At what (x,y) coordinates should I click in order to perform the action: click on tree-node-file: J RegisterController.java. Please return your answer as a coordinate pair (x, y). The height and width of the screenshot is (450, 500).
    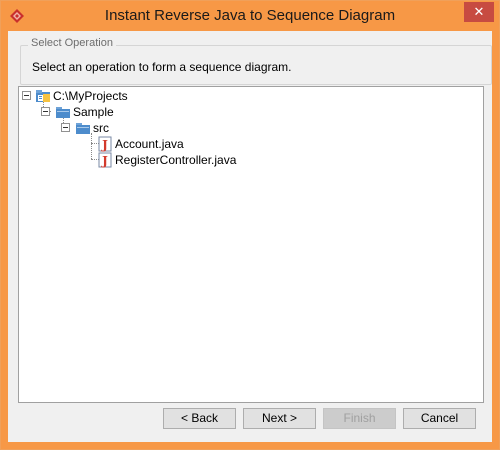
    Looking at the image, I should click on (166, 160).